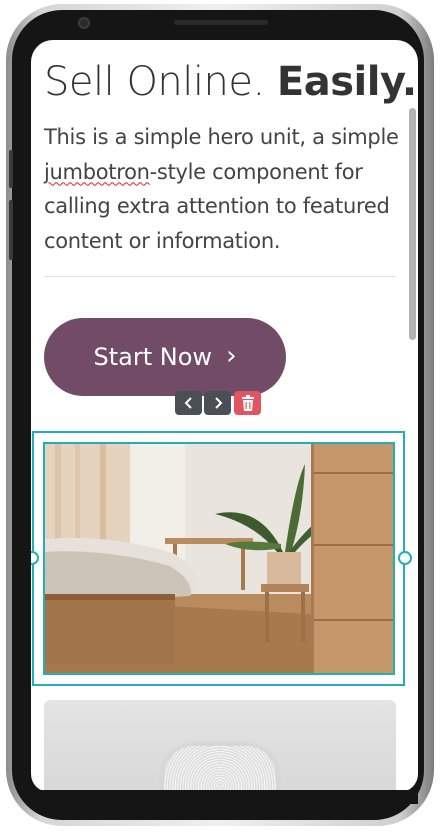 This screenshot has height=832, width=444. What do you see at coordinates (153, 357) in the screenshot?
I see `start-now-label: Start Now` at bounding box center [153, 357].